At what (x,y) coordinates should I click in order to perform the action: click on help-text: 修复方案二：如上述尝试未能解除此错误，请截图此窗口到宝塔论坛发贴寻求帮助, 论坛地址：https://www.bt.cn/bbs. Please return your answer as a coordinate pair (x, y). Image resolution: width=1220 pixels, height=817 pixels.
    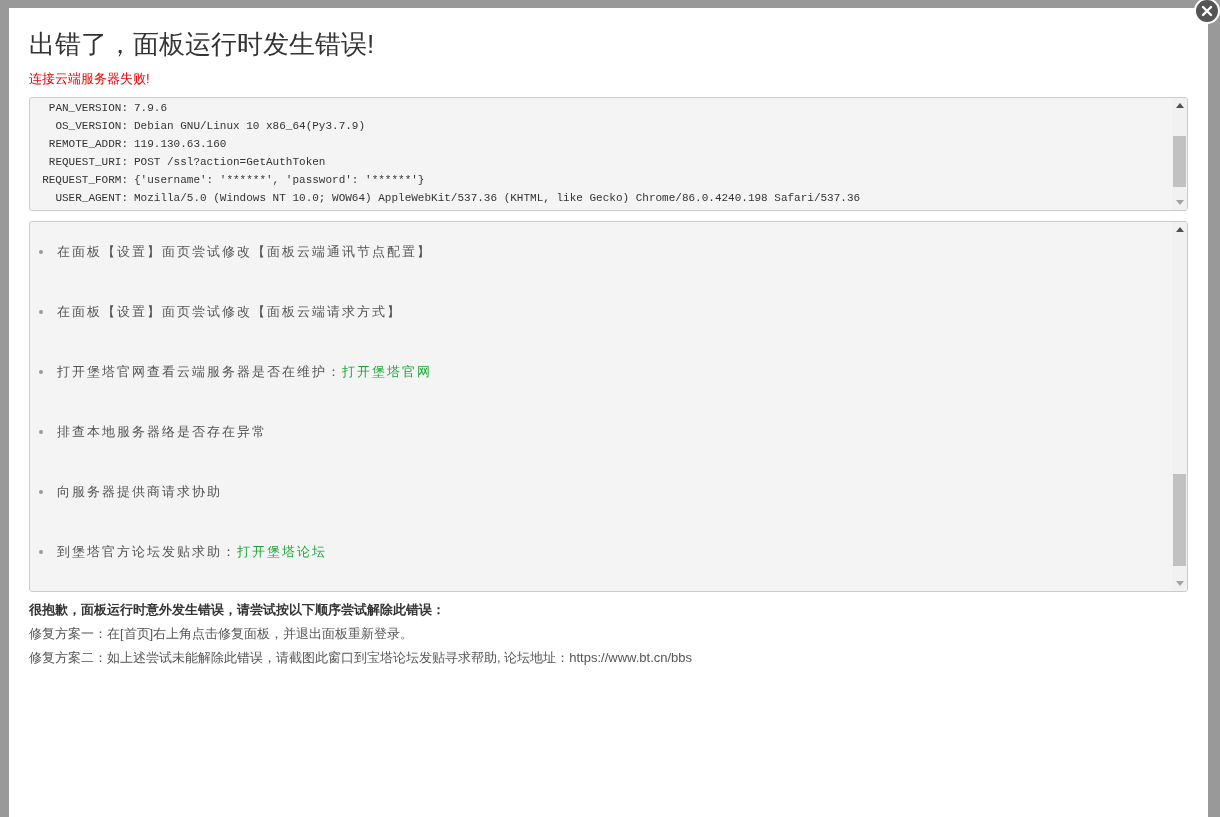
    Looking at the image, I should click on (361, 658).